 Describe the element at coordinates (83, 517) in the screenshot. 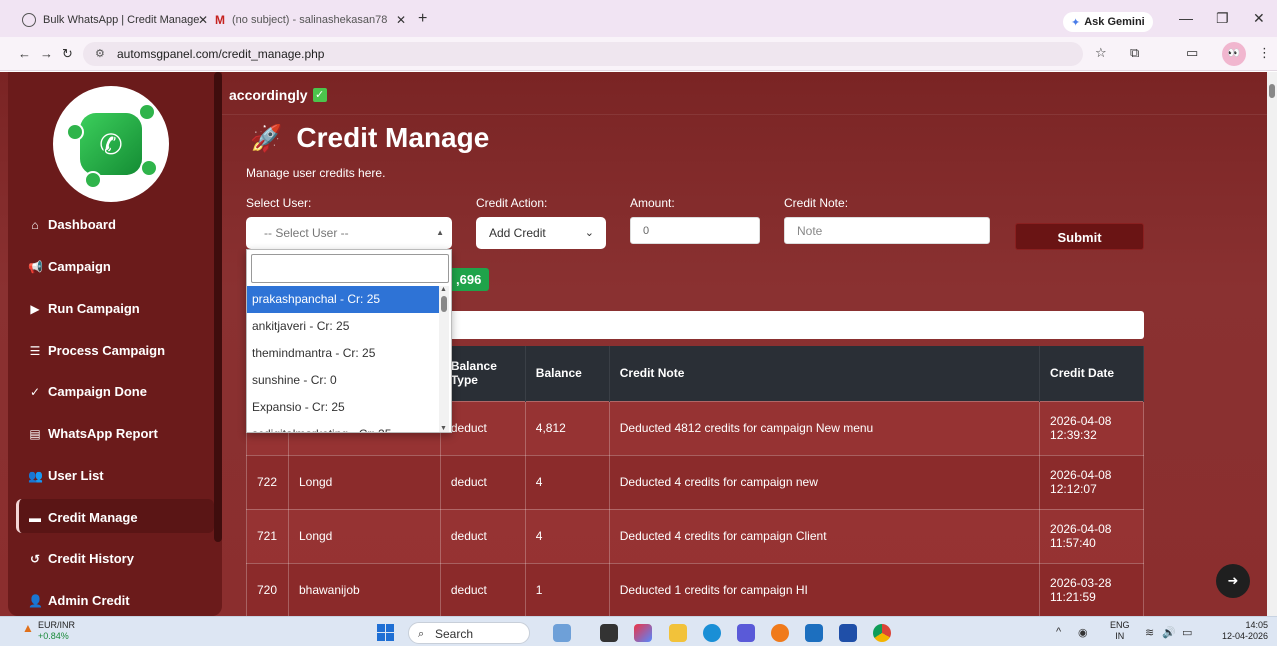

I see `sidebar-item-credit-manage: ▬ Credit Manage` at that location.